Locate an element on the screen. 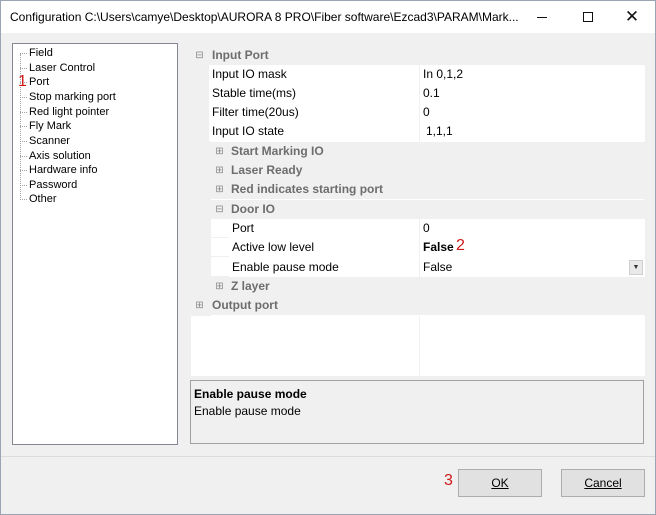 Image resolution: width=656 pixels, height=515 pixels. tree-item-axis-solution: Axis solution is located at coordinates (55, 156).